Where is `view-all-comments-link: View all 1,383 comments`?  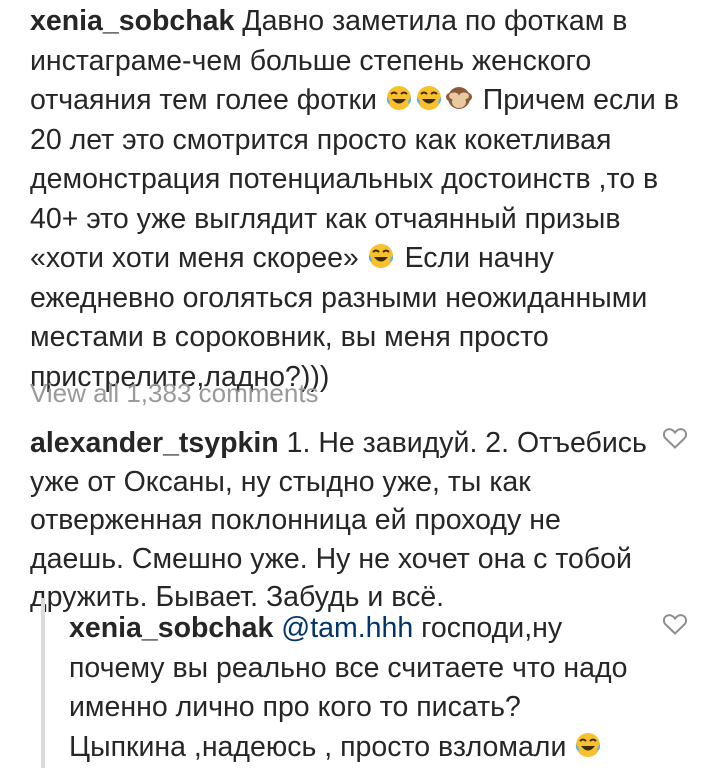 view-all-comments-link: View all 1,383 comments is located at coordinates (174, 393).